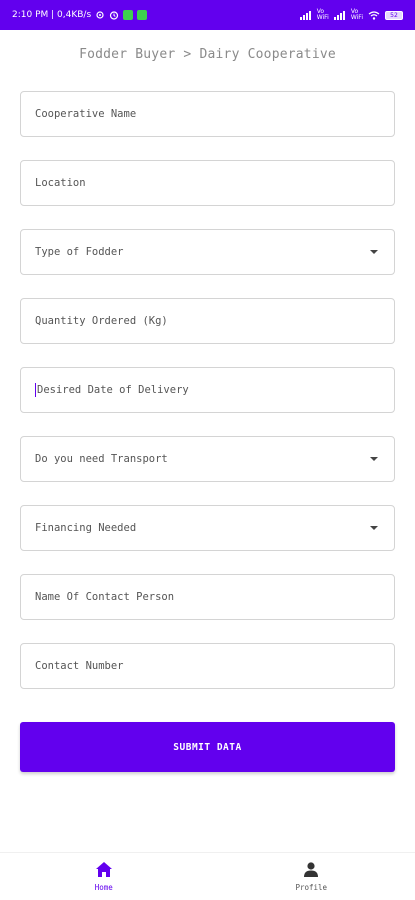  What do you see at coordinates (114, 15) in the screenshot?
I see `alarm-notification-icon` at bounding box center [114, 15].